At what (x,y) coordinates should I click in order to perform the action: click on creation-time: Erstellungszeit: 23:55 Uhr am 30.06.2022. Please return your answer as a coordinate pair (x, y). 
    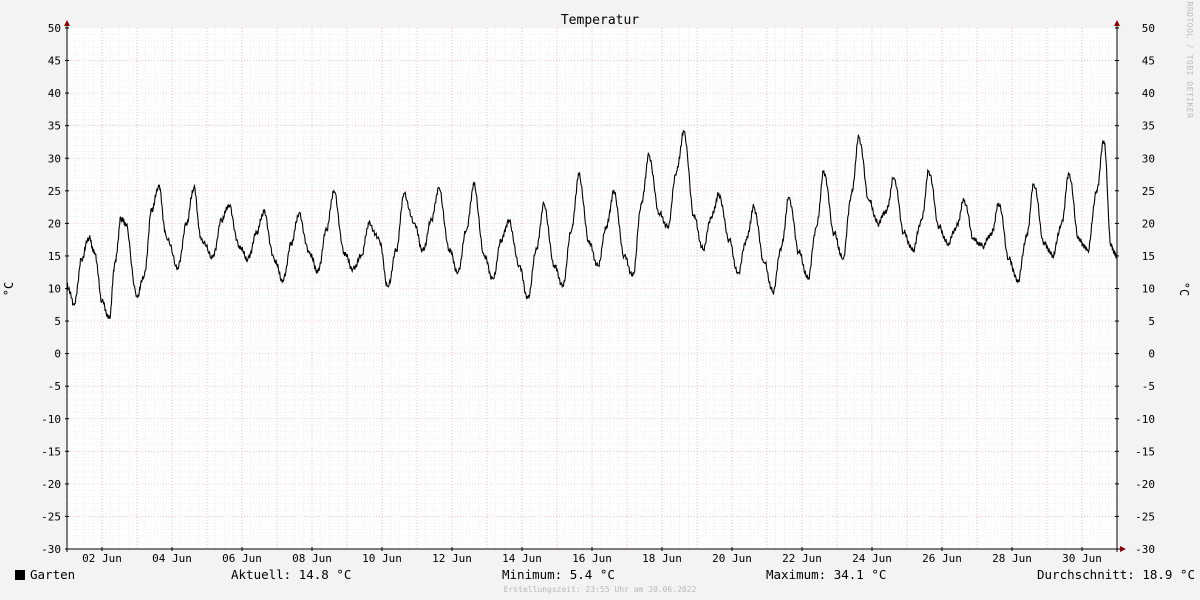
    Looking at the image, I should click on (600, 589).